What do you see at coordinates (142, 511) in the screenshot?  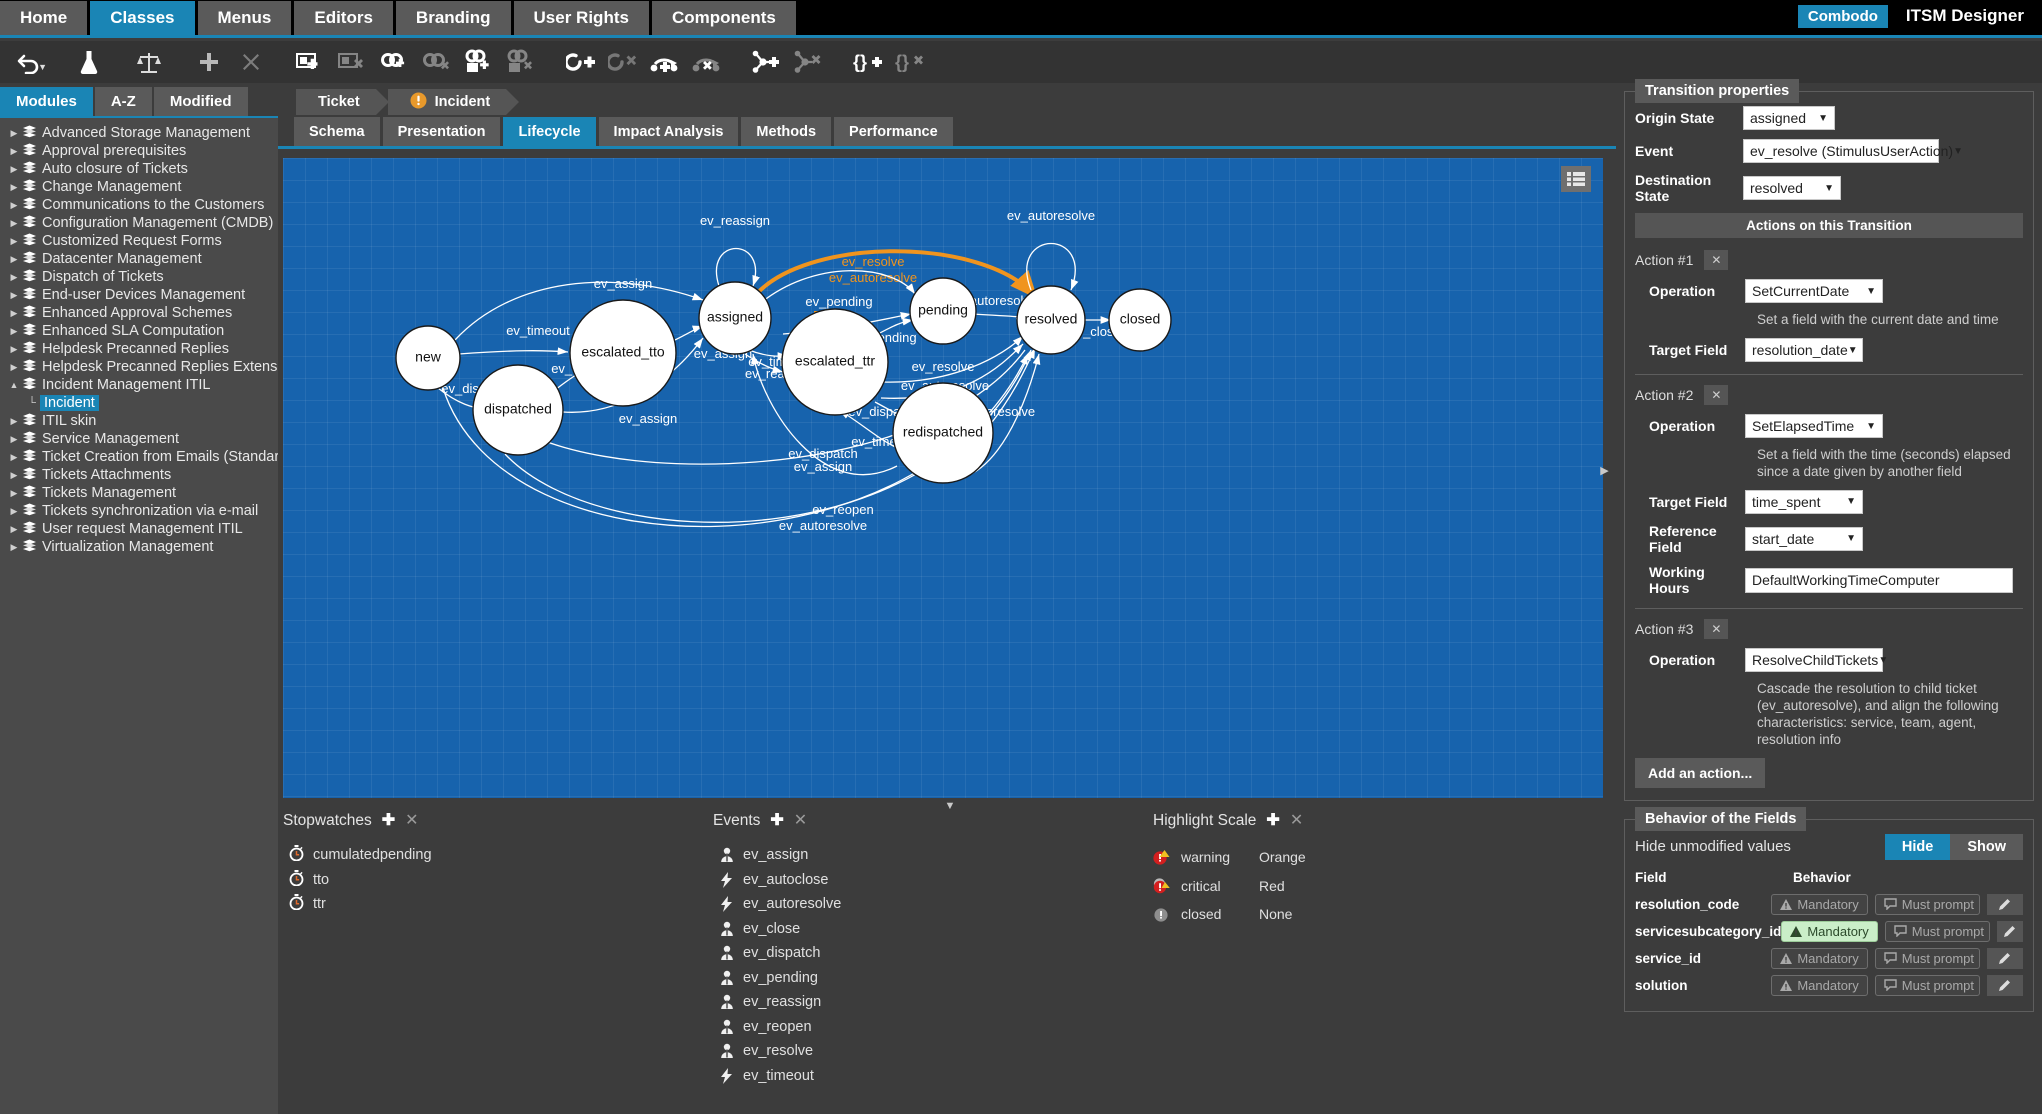 I see `tree-item-tickets-synchronization-via-e-mail: ▶ Tickets synchronization via e-mail` at bounding box center [142, 511].